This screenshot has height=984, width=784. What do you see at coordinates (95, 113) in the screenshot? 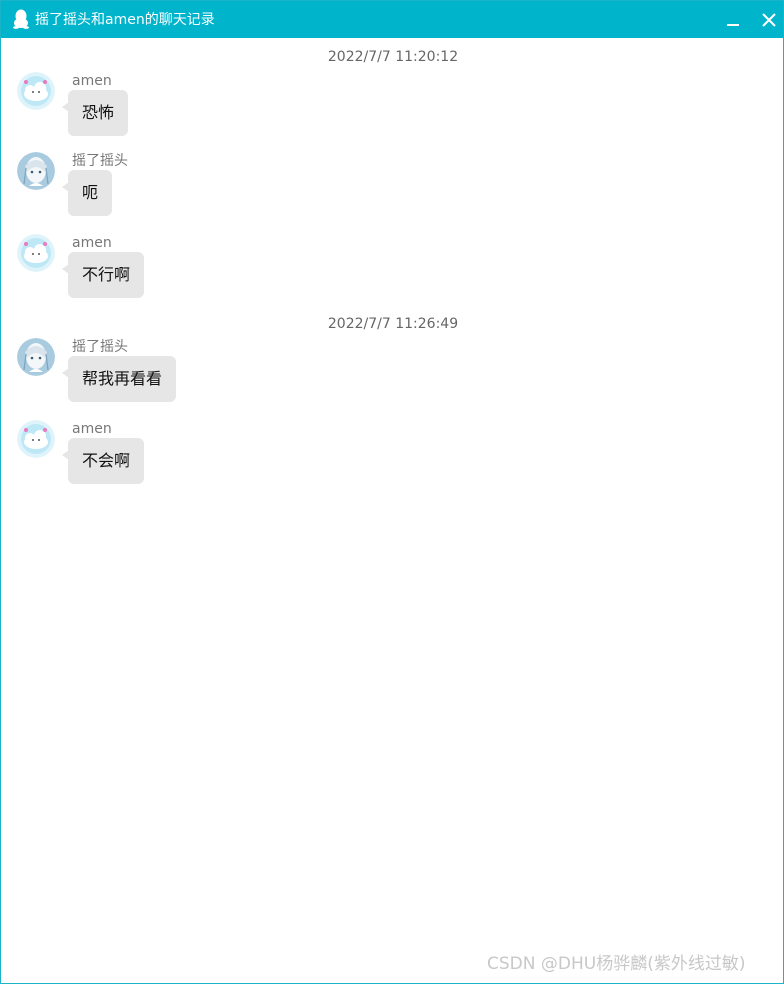
I see `message-bubble: 恐怖` at bounding box center [95, 113].